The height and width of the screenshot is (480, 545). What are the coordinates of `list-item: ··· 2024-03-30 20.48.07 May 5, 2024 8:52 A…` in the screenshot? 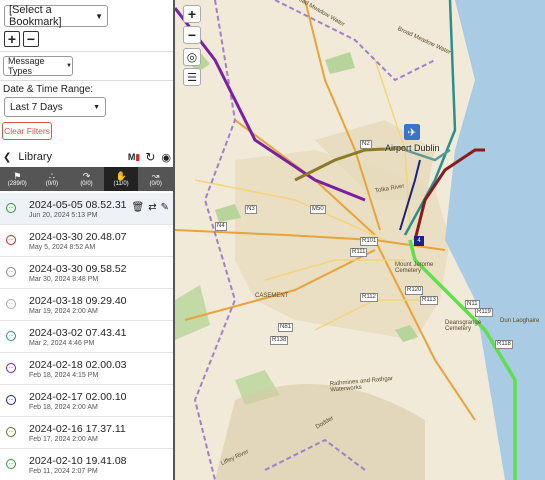 It's located at (86, 241).